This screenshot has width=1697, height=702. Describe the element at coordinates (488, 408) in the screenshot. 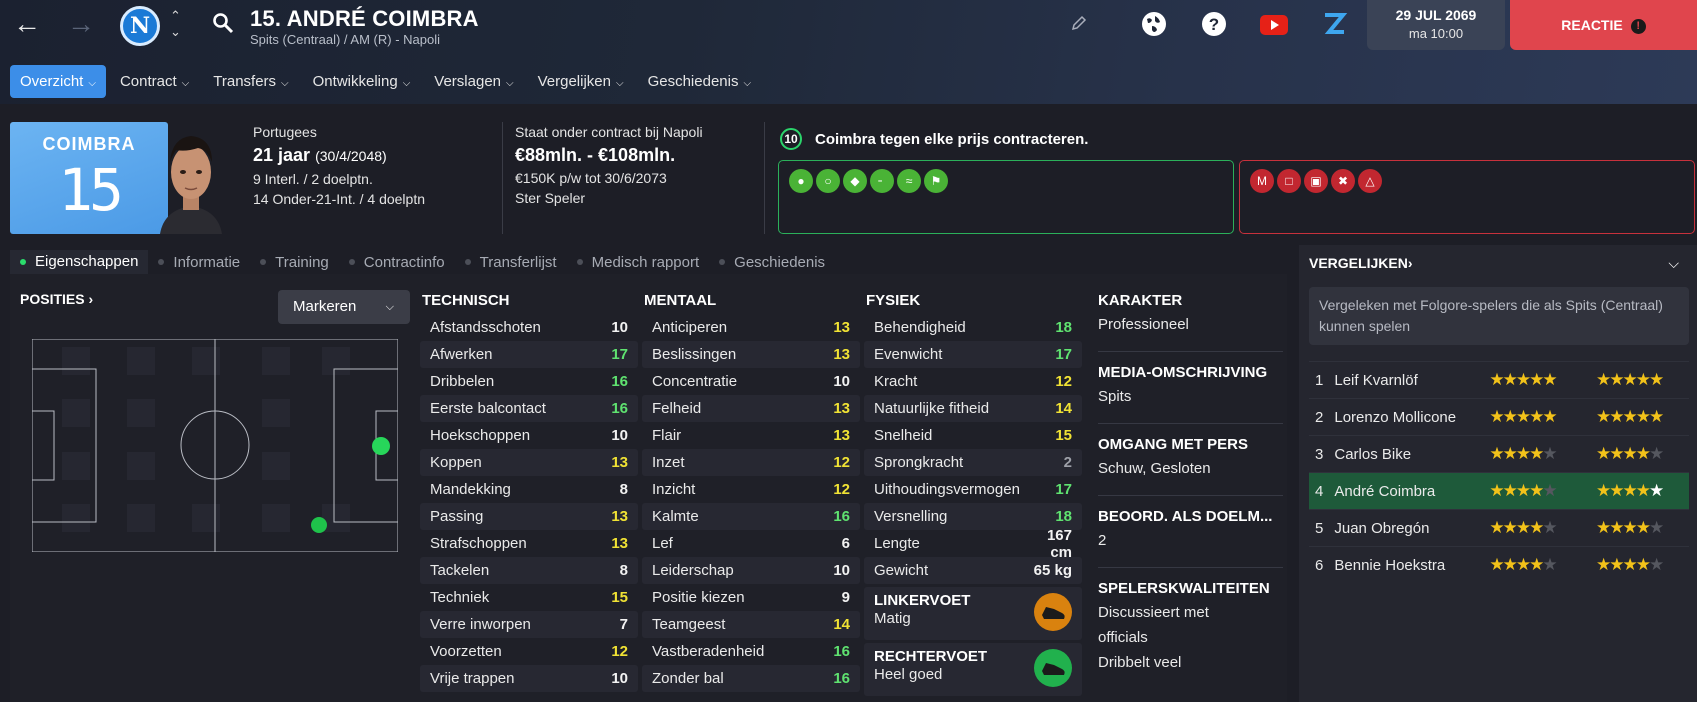

I see `attribute-name: Eerste balcontact` at that location.